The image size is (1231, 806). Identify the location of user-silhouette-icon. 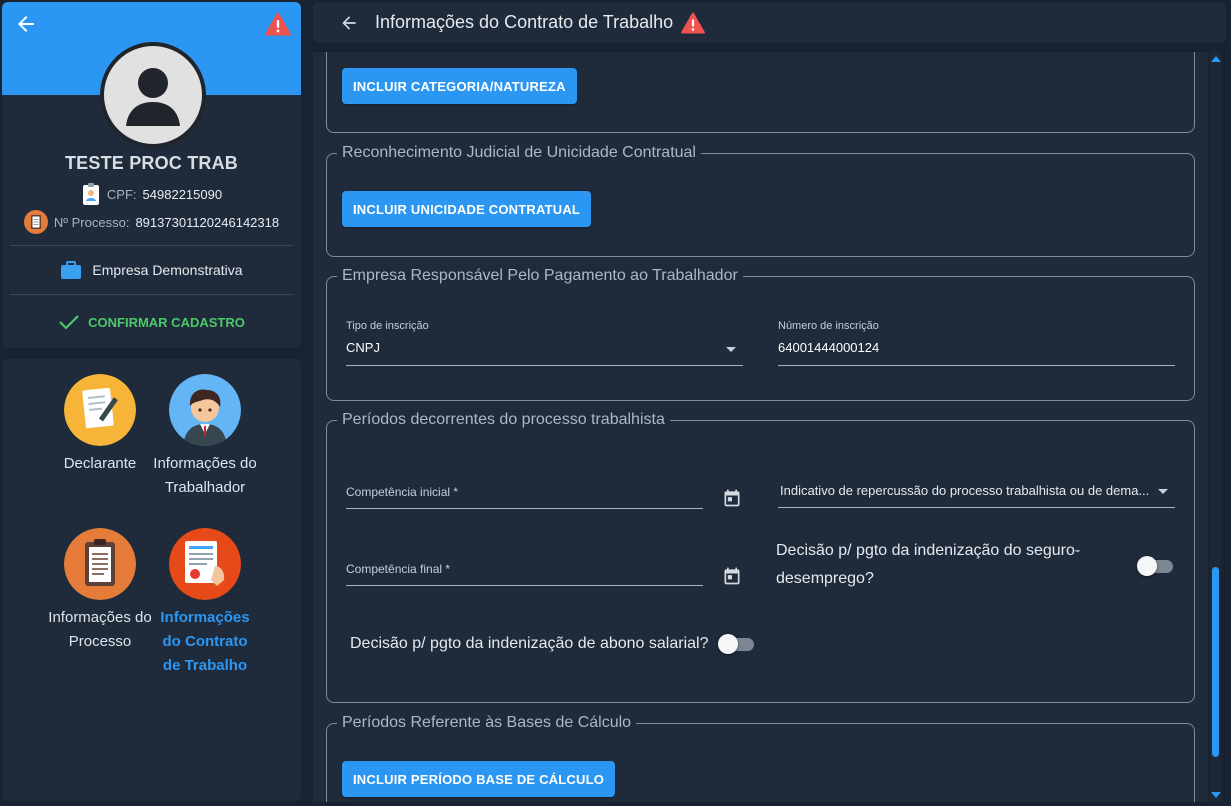
(153, 95).